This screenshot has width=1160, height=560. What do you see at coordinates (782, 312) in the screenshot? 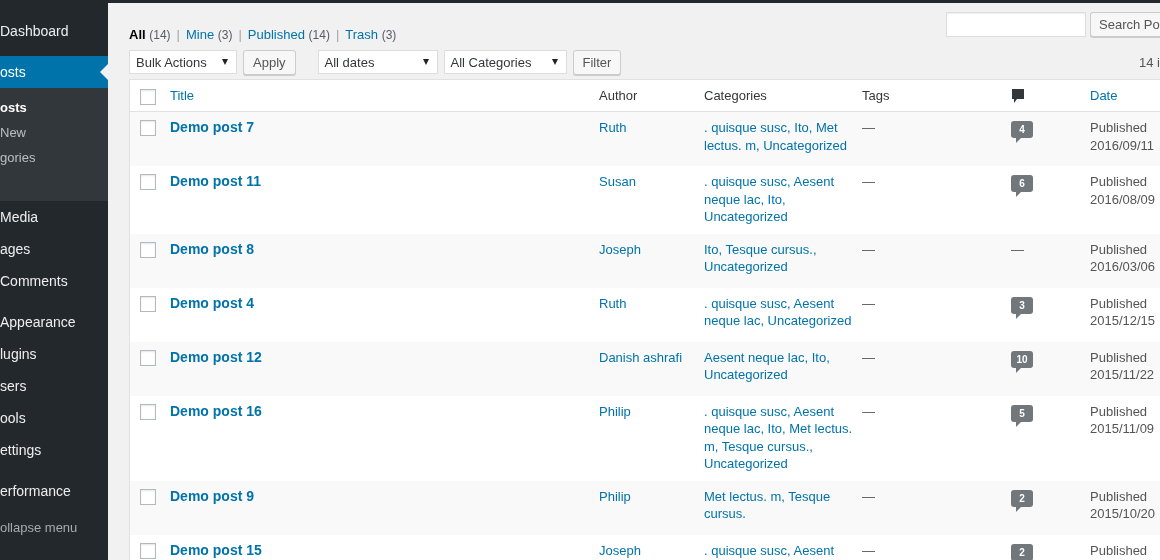
I see `categories-links: . quisque susc, Aesent neque lac, Uncategorized` at bounding box center [782, 312].